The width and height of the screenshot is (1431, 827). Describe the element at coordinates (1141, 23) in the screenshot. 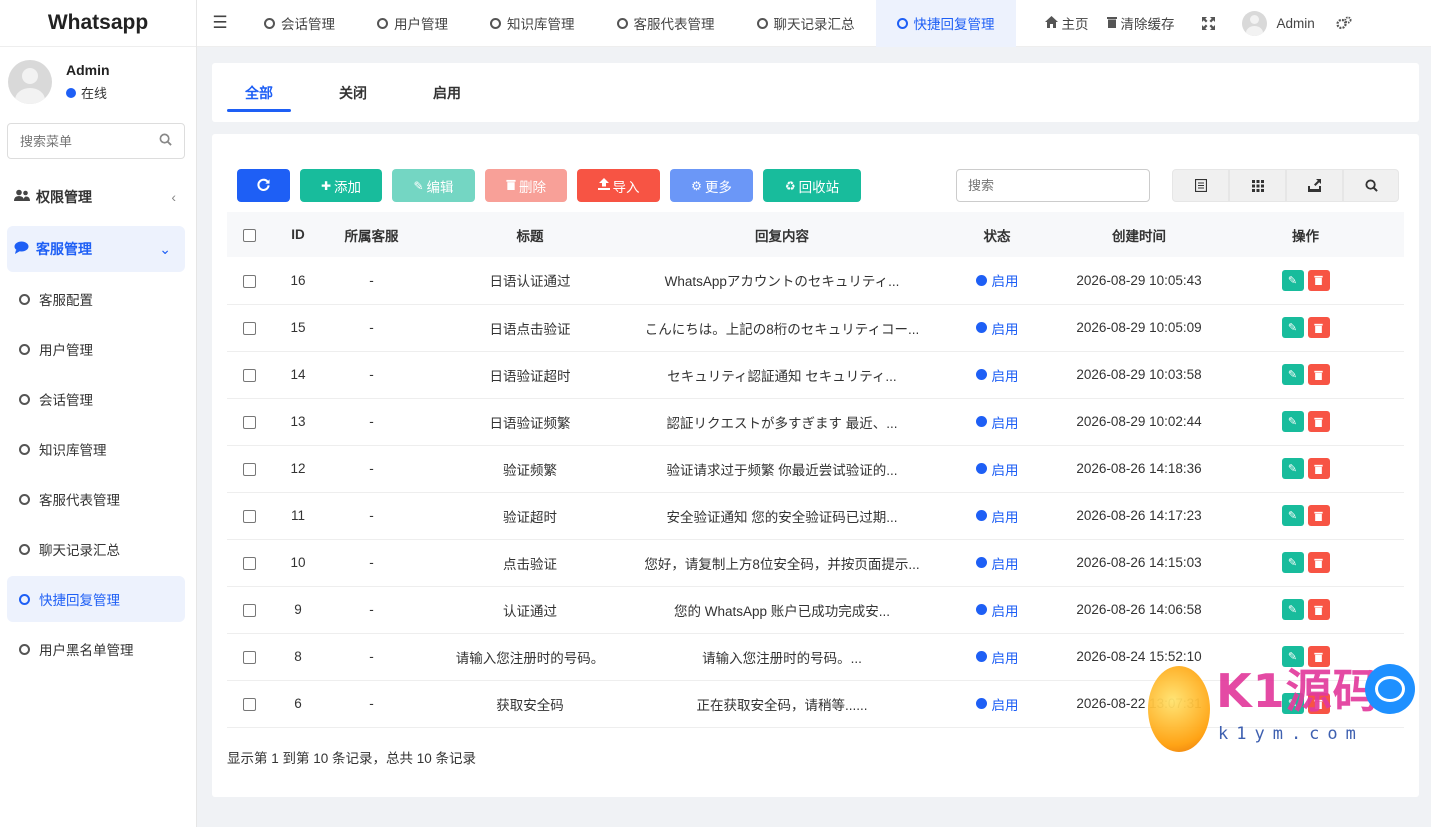

I see `clear-cache-link: 清除缓存` at that location.